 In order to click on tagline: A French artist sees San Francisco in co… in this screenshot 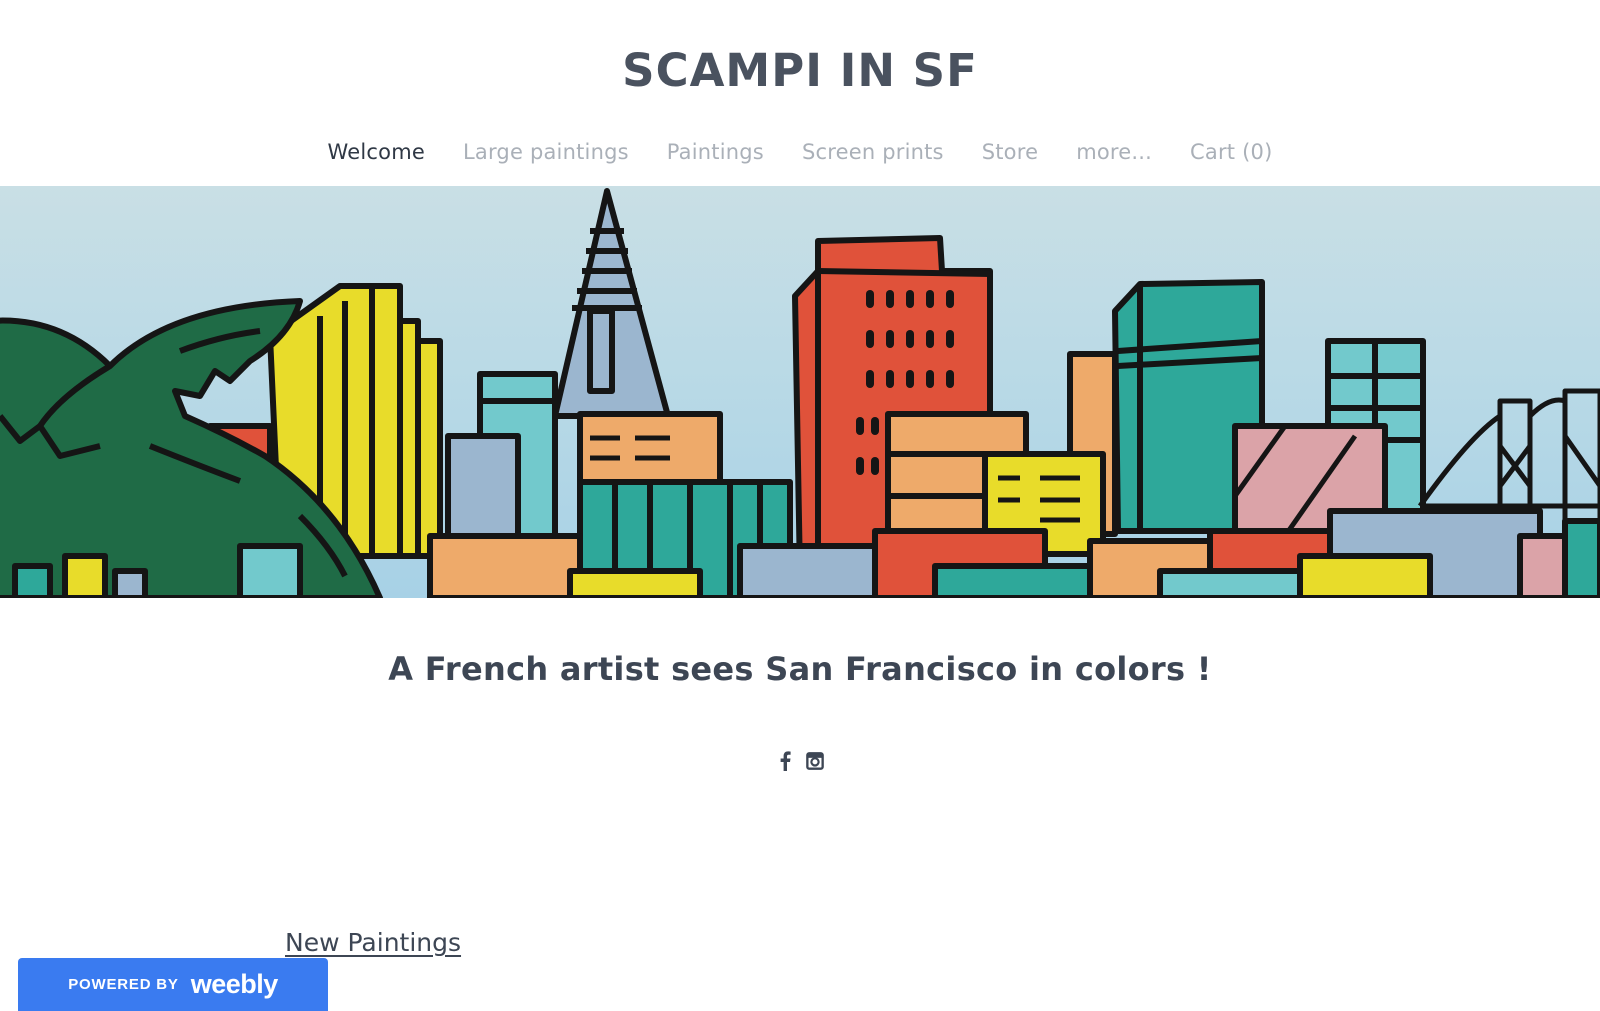, I will do `click(800, 669)`.